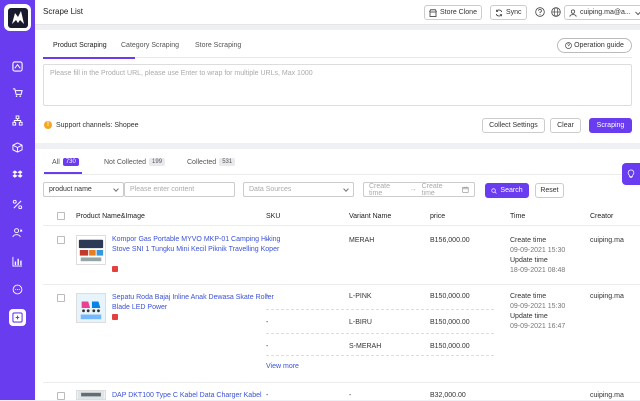 The height and width of the screenshot is (401, 640). Describe the element at coordinates (341, 284) in the screenshot. I see `row-divider` at that location.